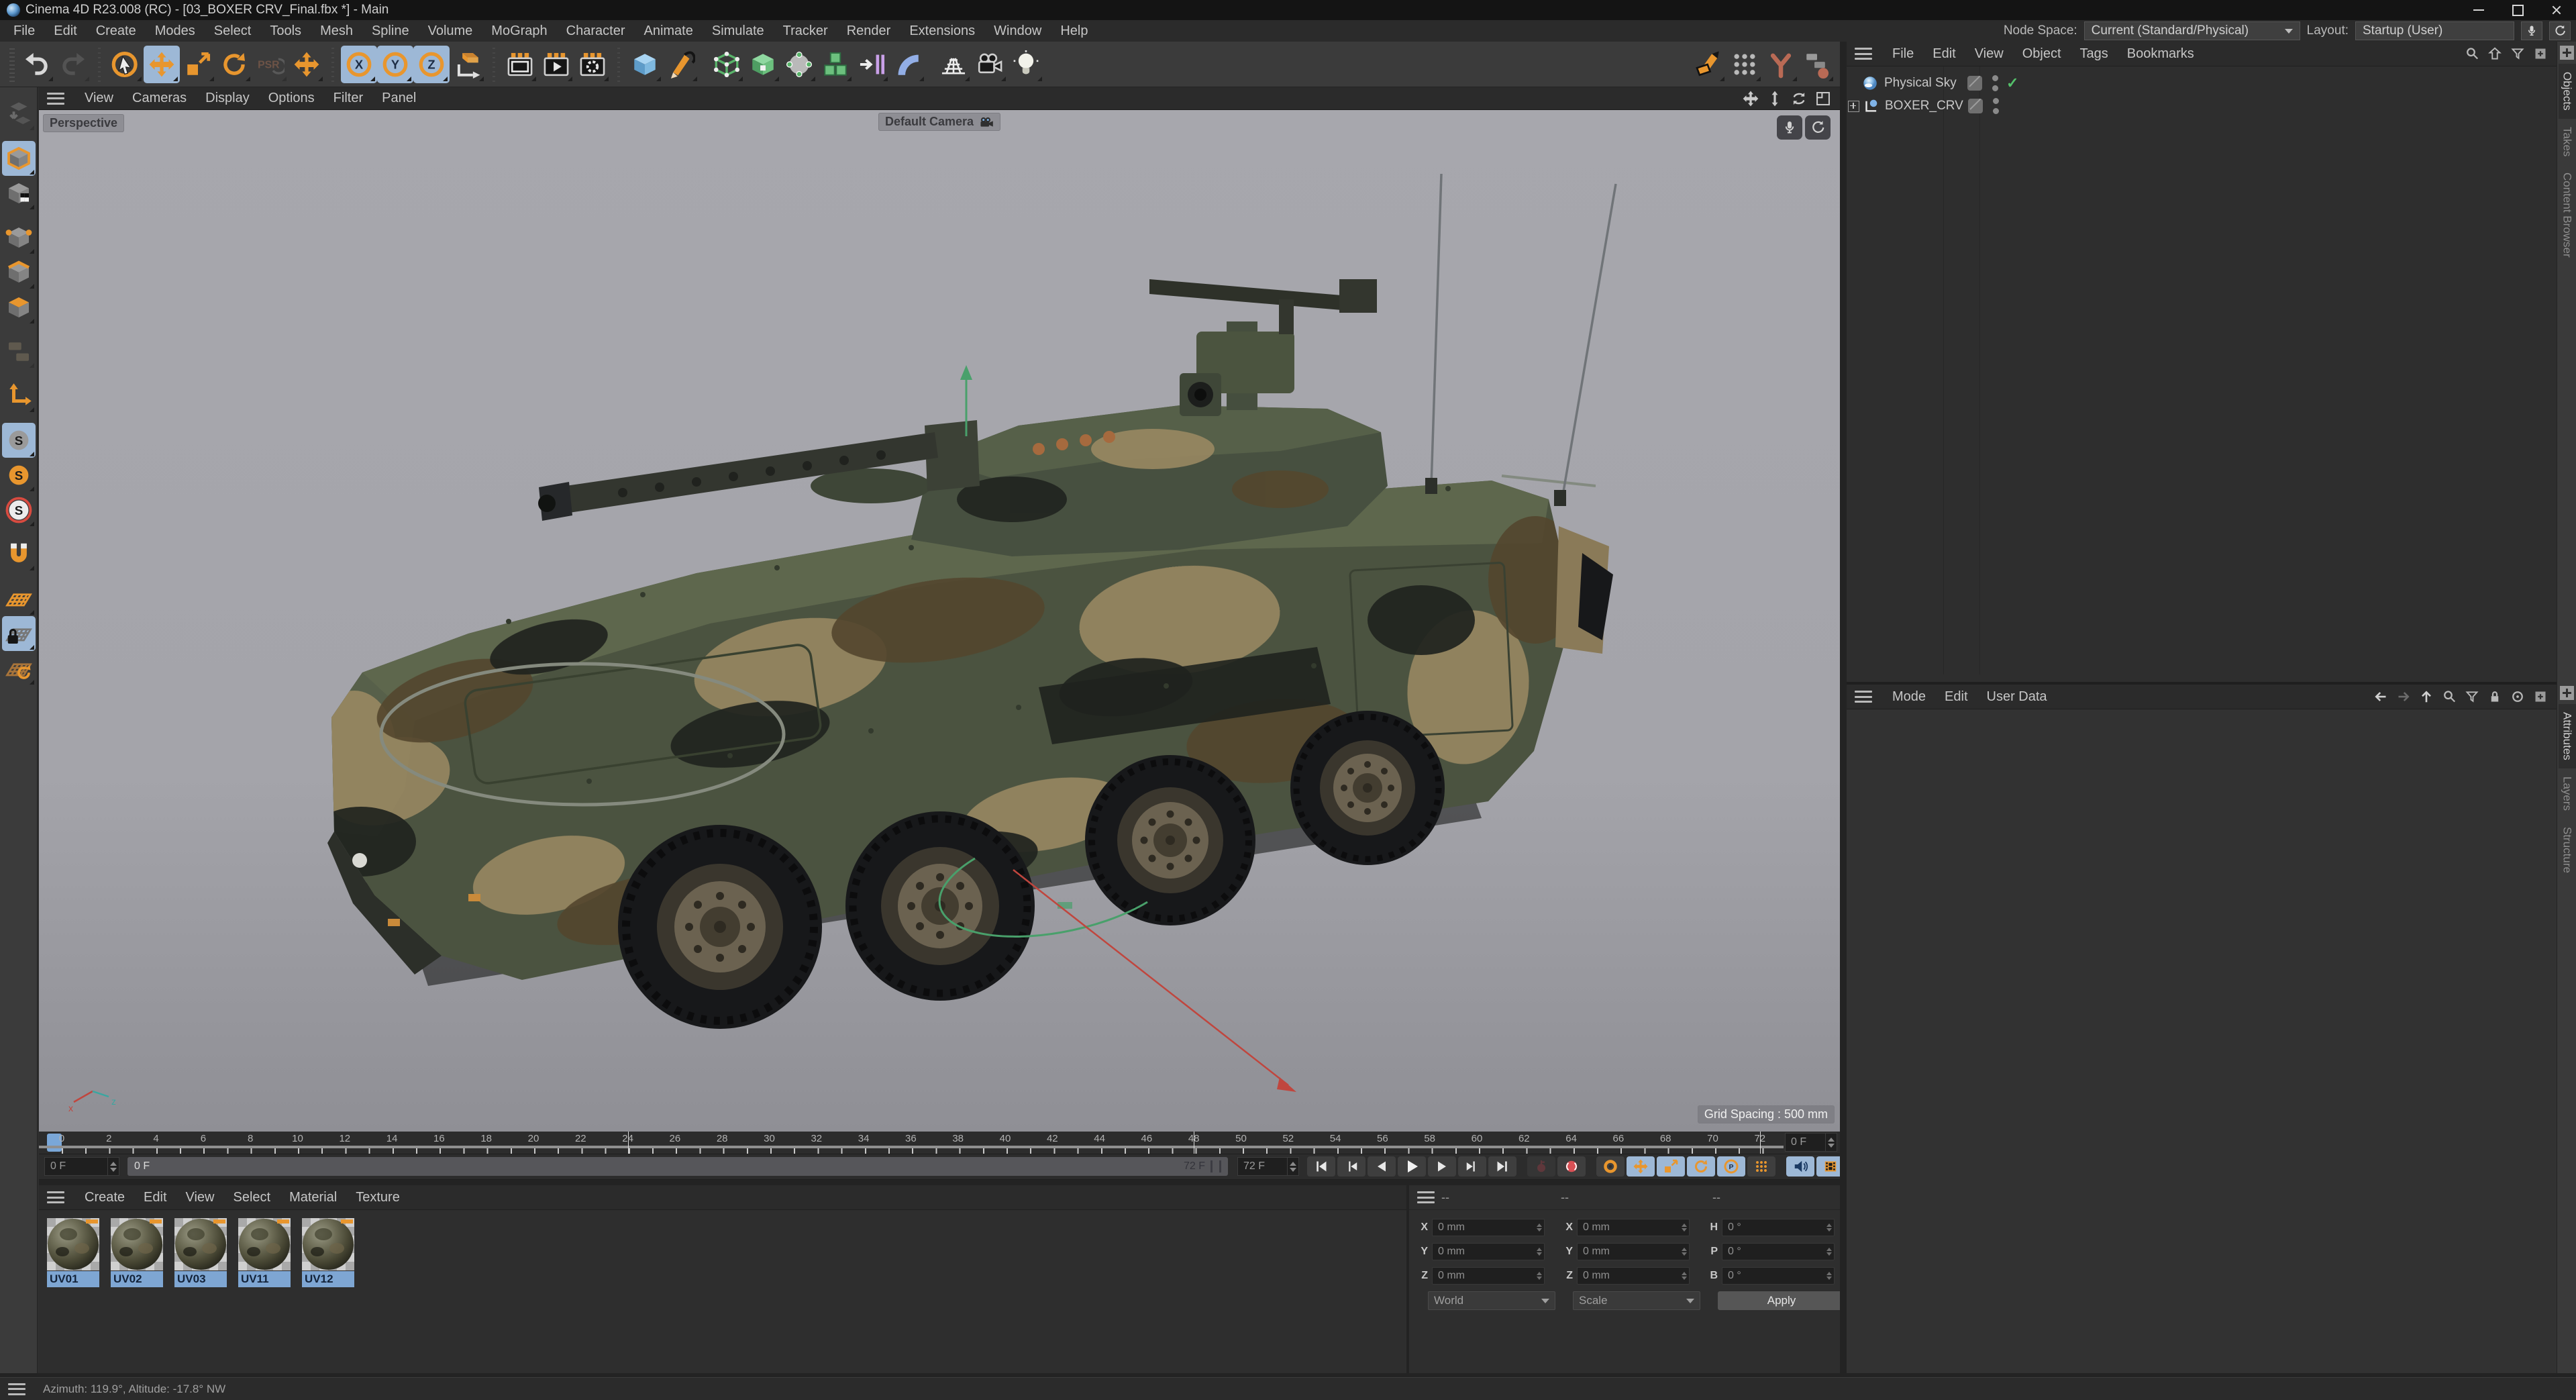  I want to click on tab-takes: Takes, so click(2567, 141).